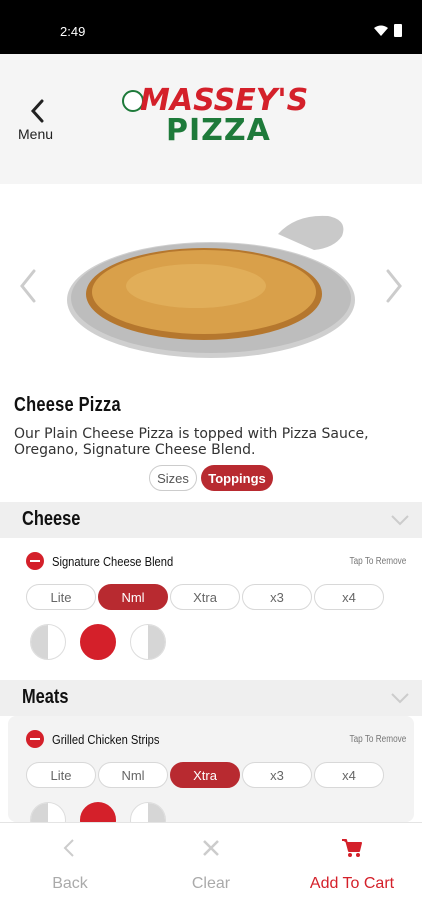  Describe the element at coordinates (218, 130) in the screenshot. I see `logo-text-line2: PIZZA` at that location.